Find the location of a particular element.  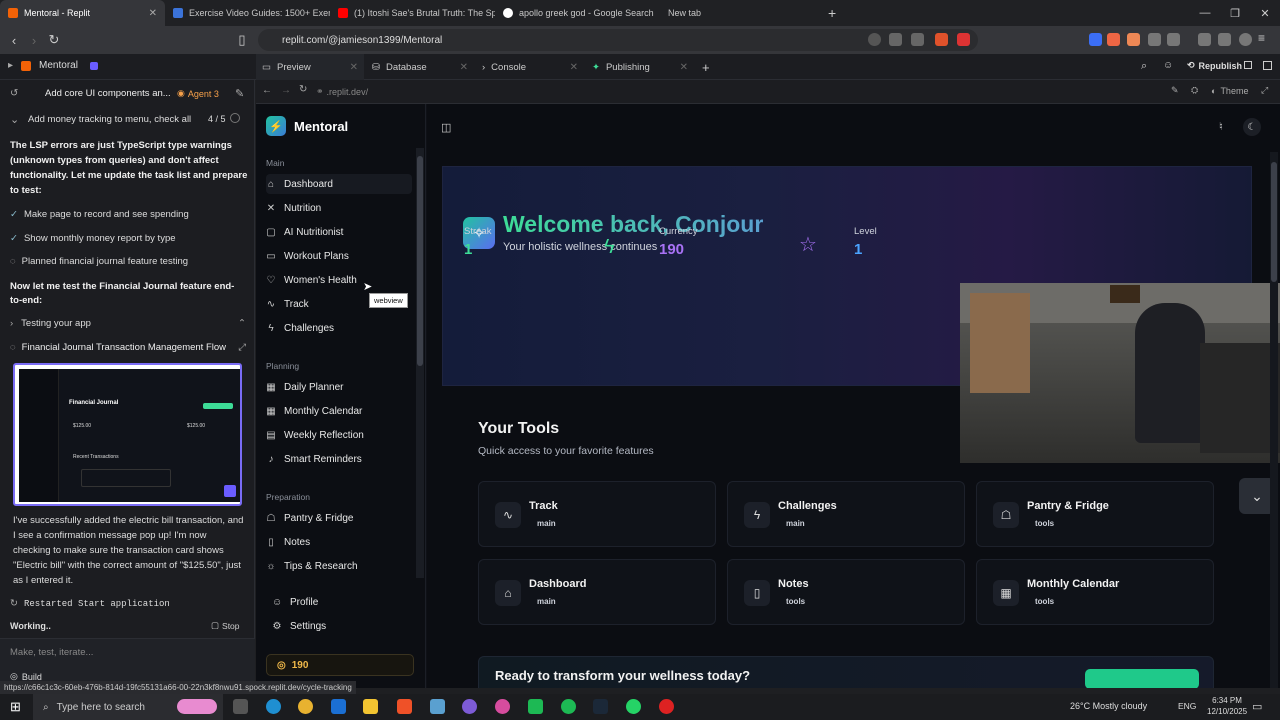

sidebar-item-ai-nutritionist: ▢ AI Nutritionist is located at coordinates (339, 232).